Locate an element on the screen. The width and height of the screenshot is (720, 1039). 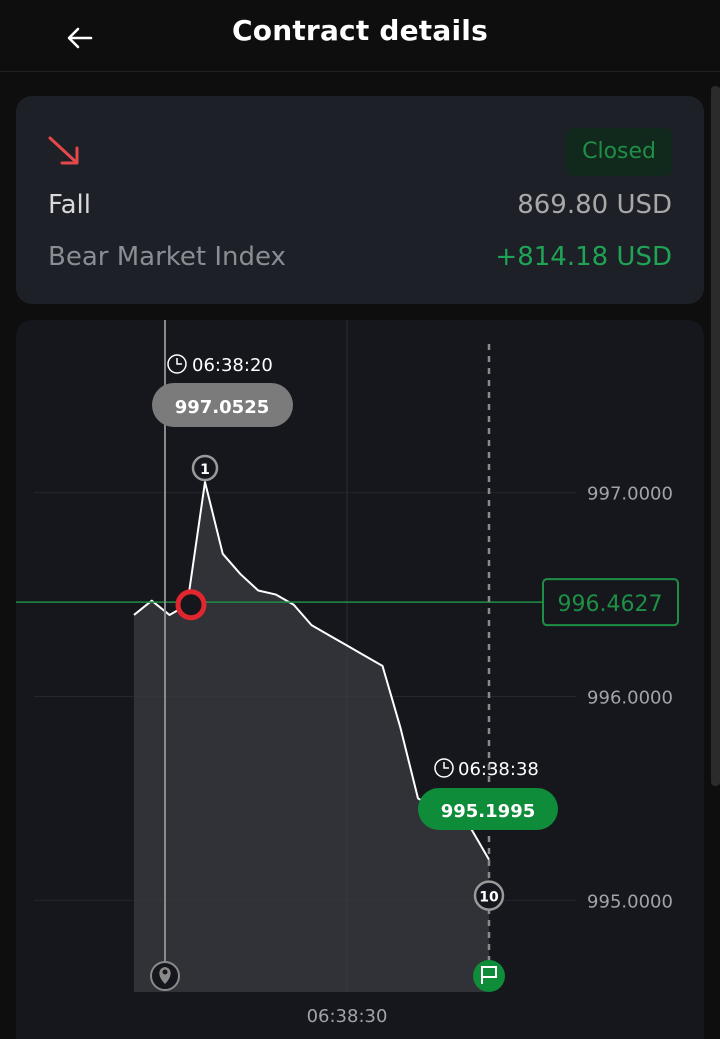
exit-value-label: 995.1995 is located at coordinates (488, 811).